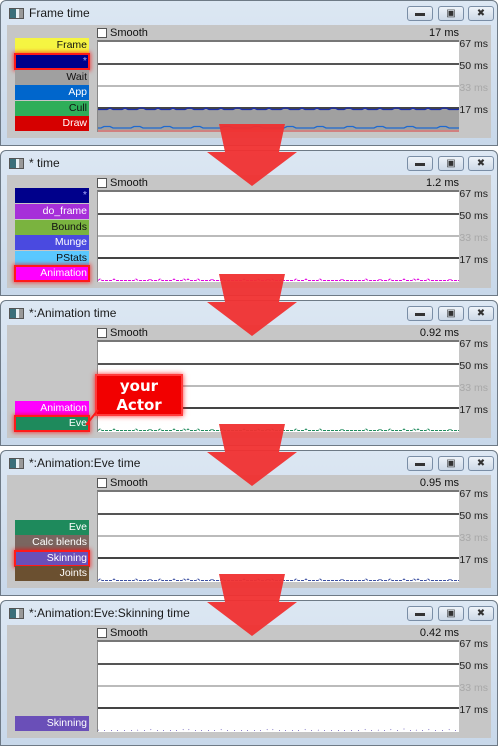  What do you see at coordinates (439, 483) in the screenshot?
I see `scale-value: 0.95 ms` at bounding box center [439, 483].